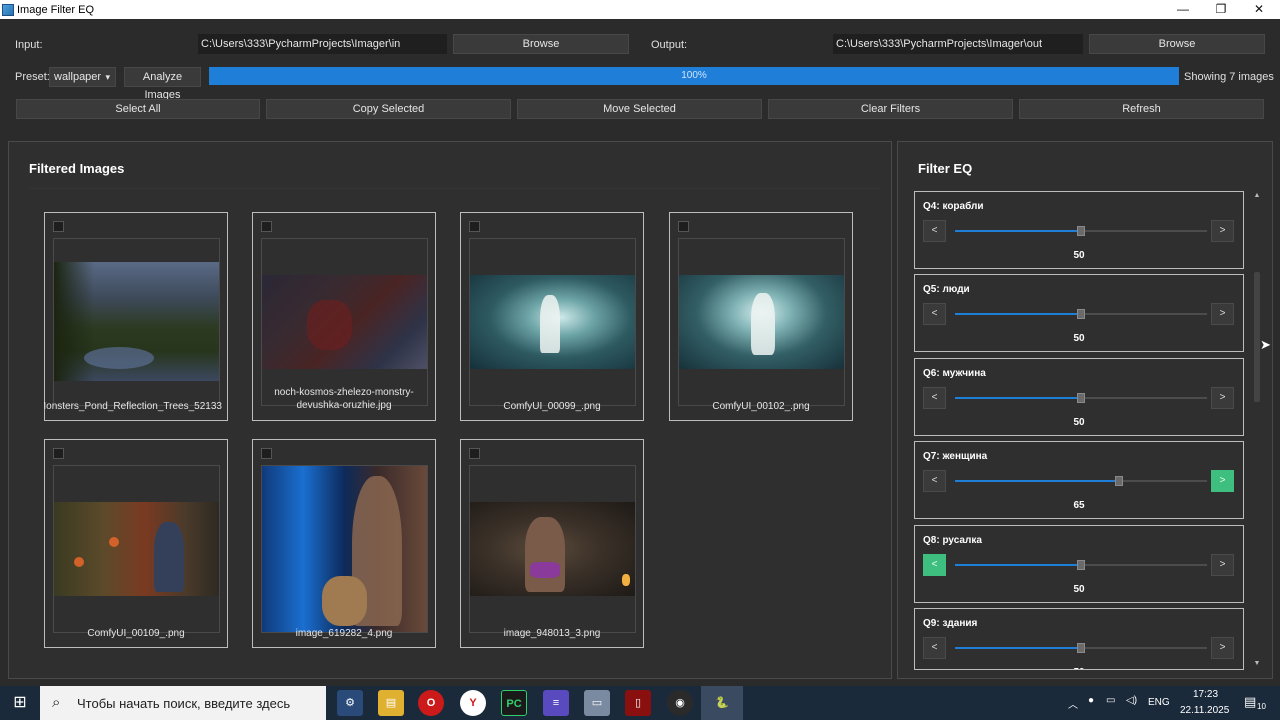 Image resolution: width=1280 pixels, height=720 pixels. What do you see at coordinates (597, 703) in the screenshot?
I see `explorer-window-icon: ▭` at bounding box center [597, 703].